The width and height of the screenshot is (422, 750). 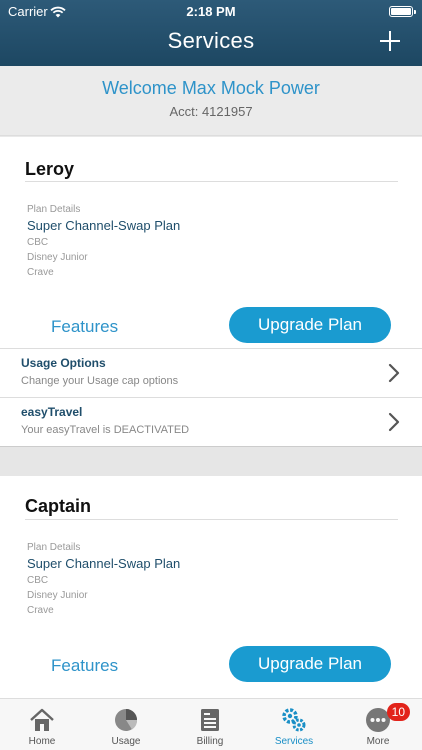 I want to click on tab-billing: Billing, so click(x=210, y=724).